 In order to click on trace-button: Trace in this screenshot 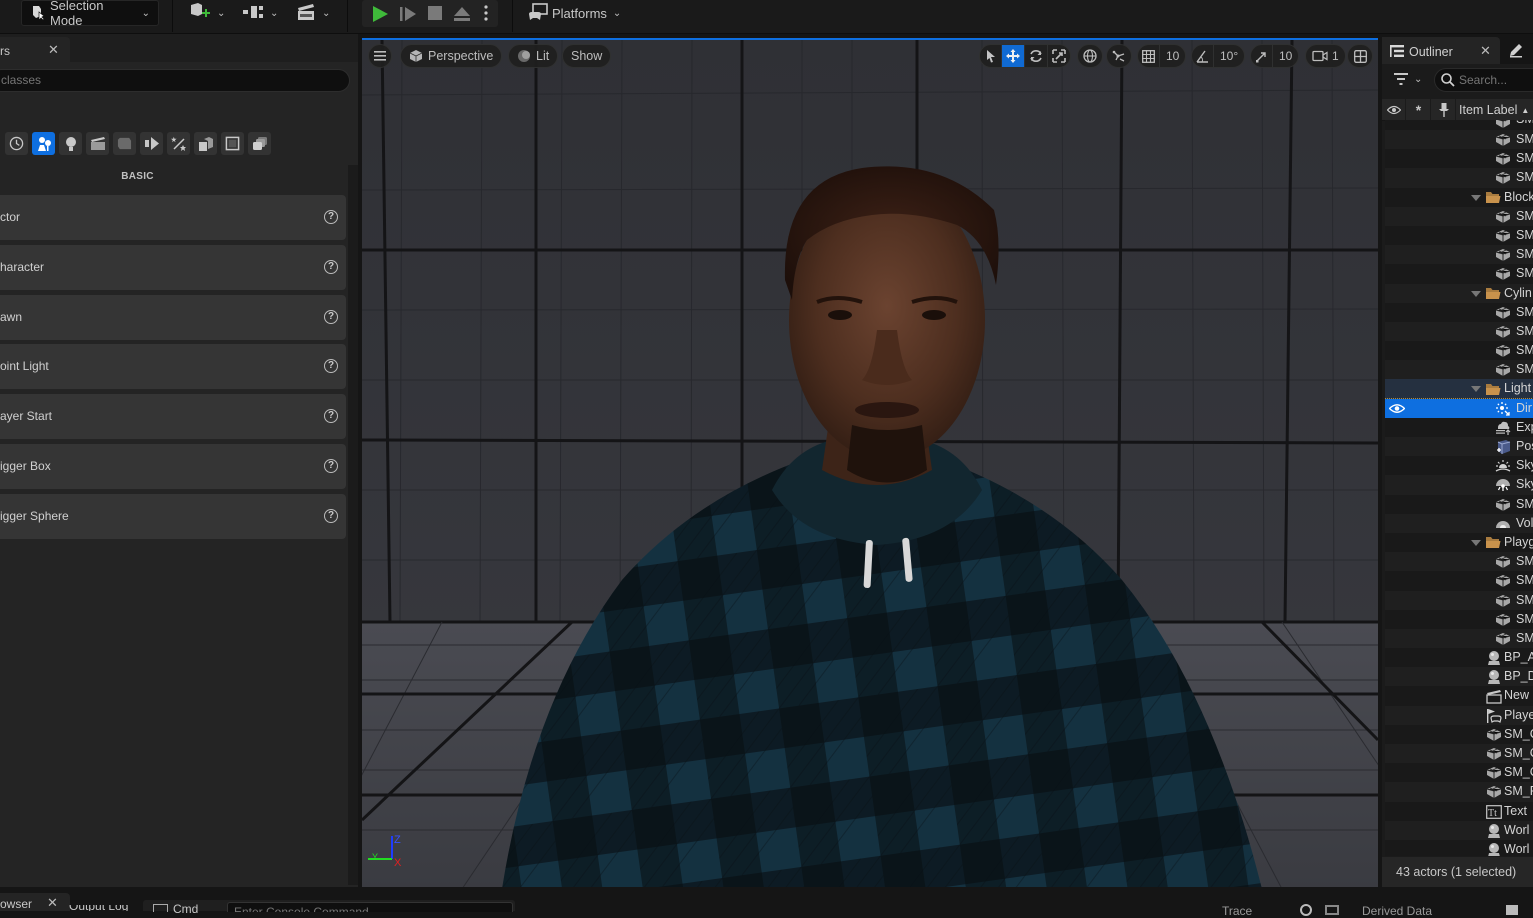, I will do `click(1237, 911)`.